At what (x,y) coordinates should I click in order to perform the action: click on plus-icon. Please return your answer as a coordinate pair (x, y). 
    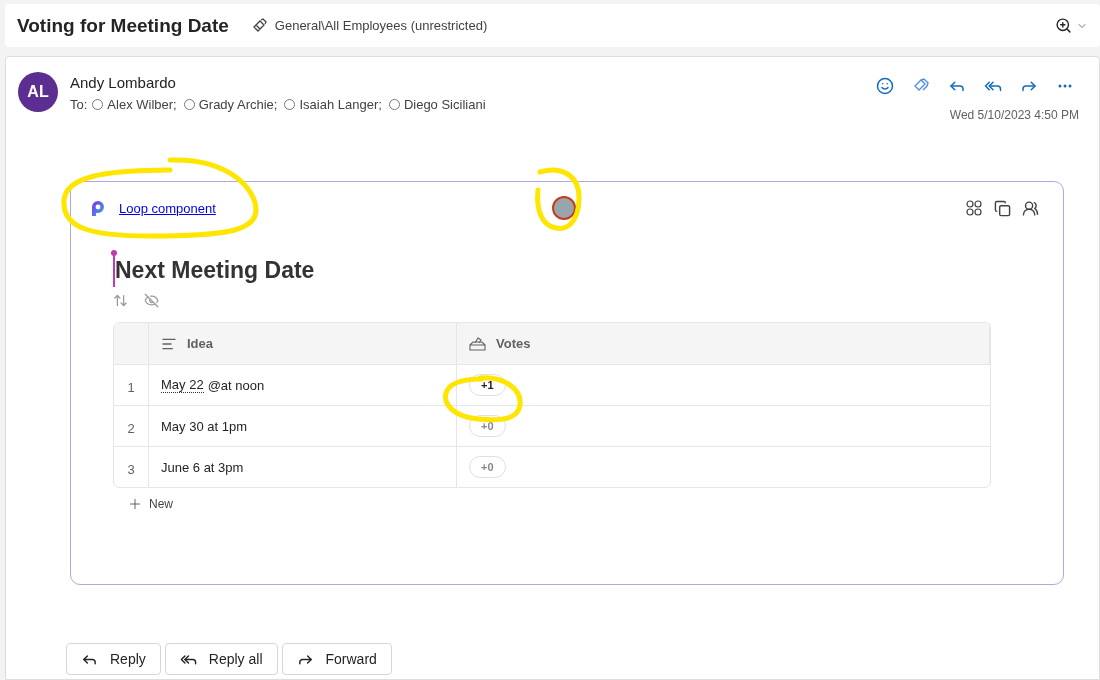
    Looking at the image, I should click on (135, 504).